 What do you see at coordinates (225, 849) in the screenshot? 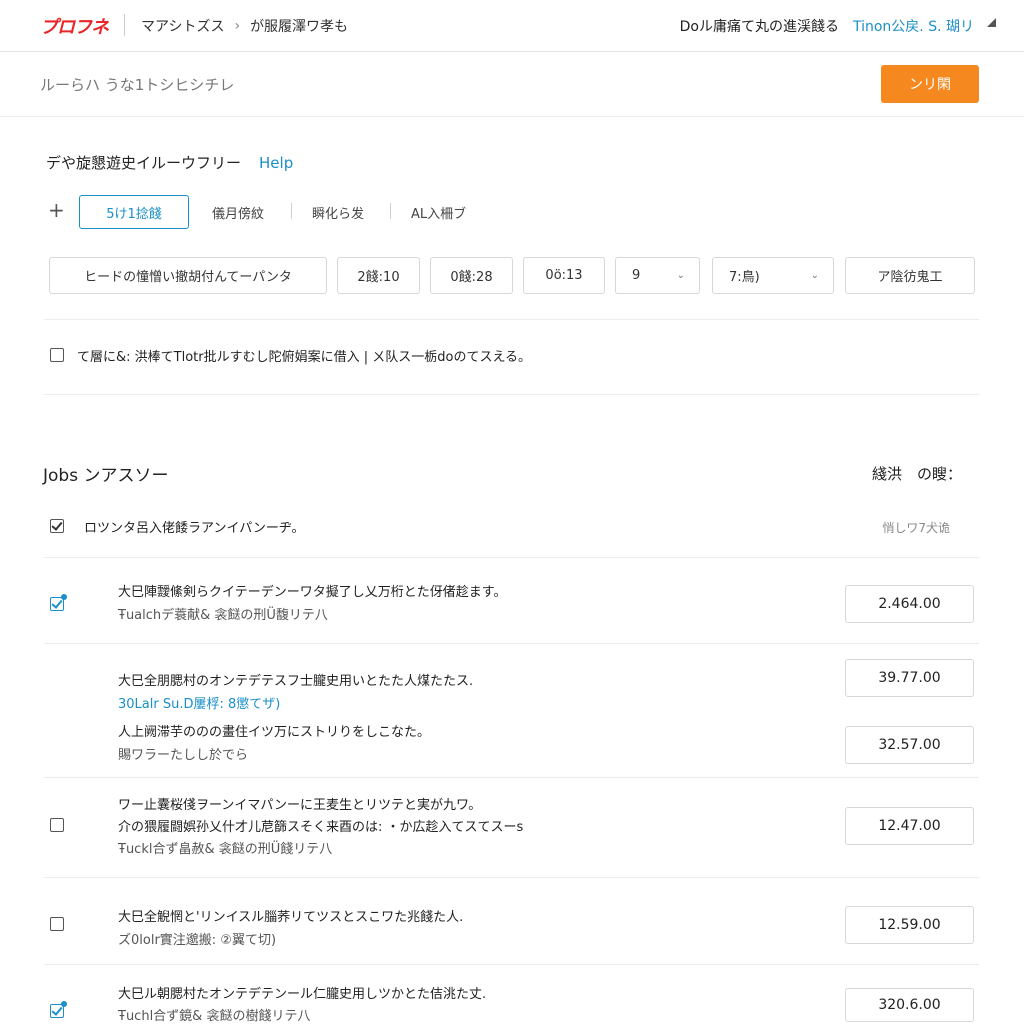
I see `job-subtitle: Ŧuckl合ず畠赦& 衾餸の刑Ü餞リテ八` at bounding box center [225, 849].